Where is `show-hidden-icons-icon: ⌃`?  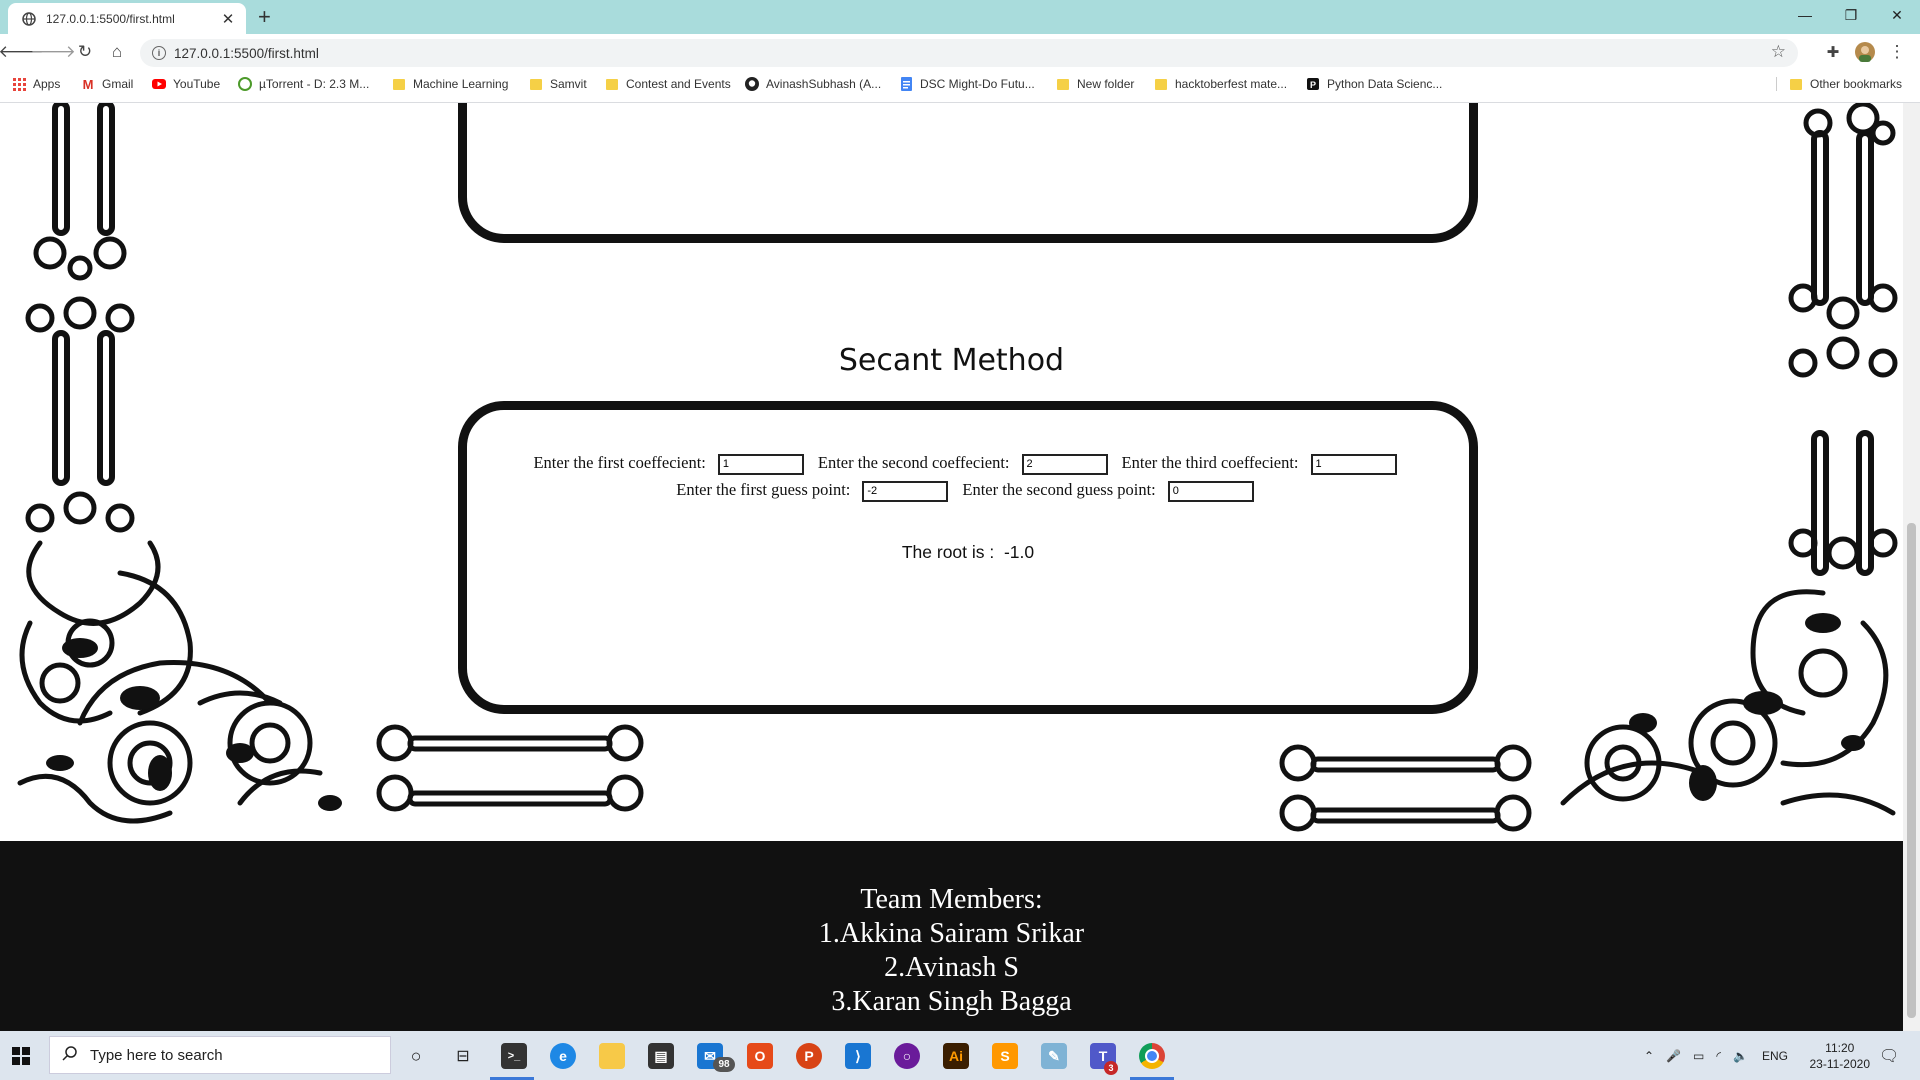
show-hidden-icons-icon: ⌃ is located at coordinates (1649, 1056).